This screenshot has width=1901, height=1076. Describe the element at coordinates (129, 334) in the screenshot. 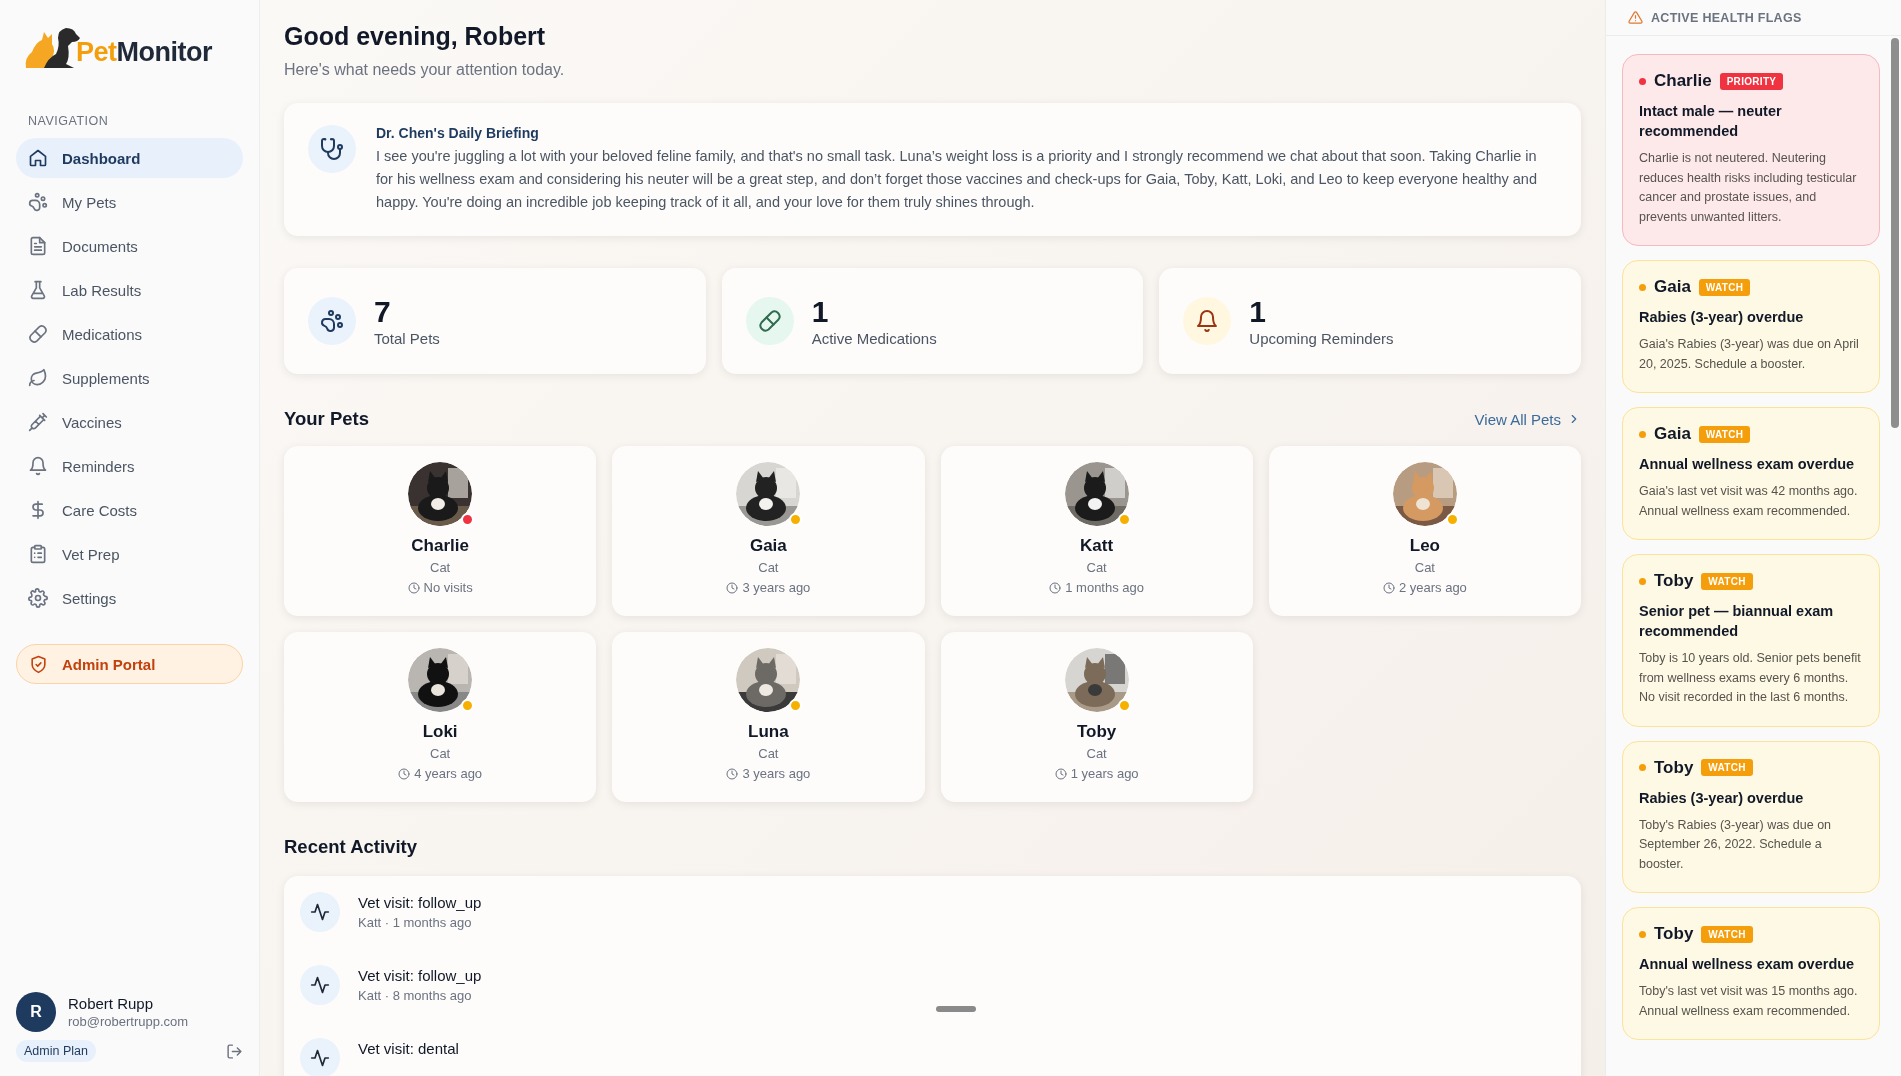

I see `nav-item: Medications` at that location.